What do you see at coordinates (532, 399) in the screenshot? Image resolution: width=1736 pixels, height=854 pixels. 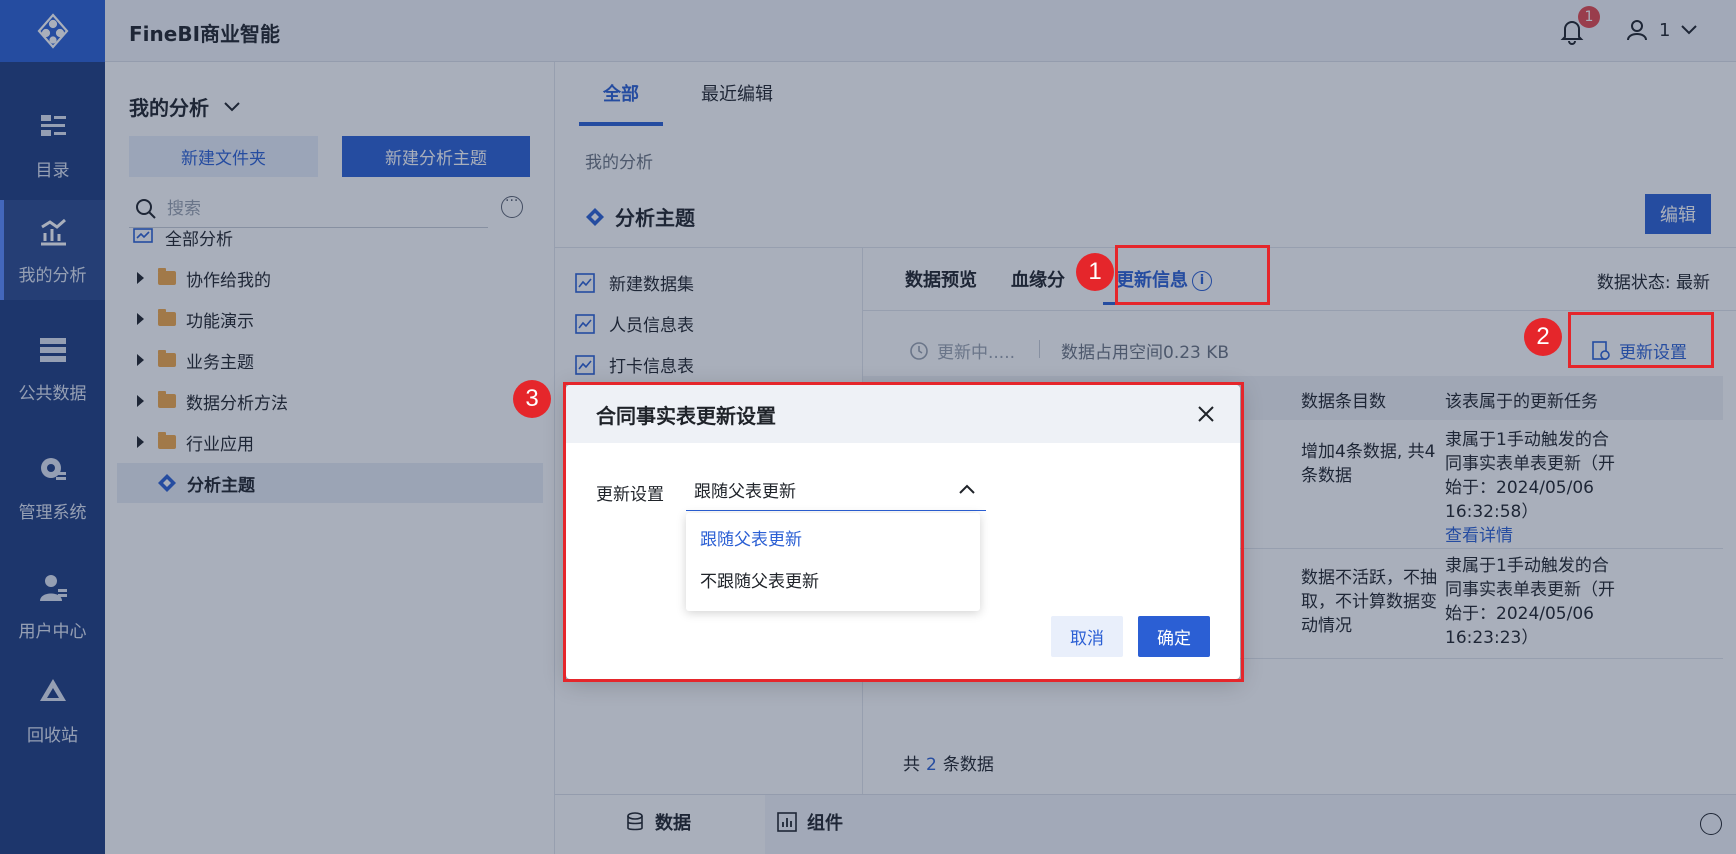 I see `annotation-badge-3: 3` at bounding box center [532, 399].